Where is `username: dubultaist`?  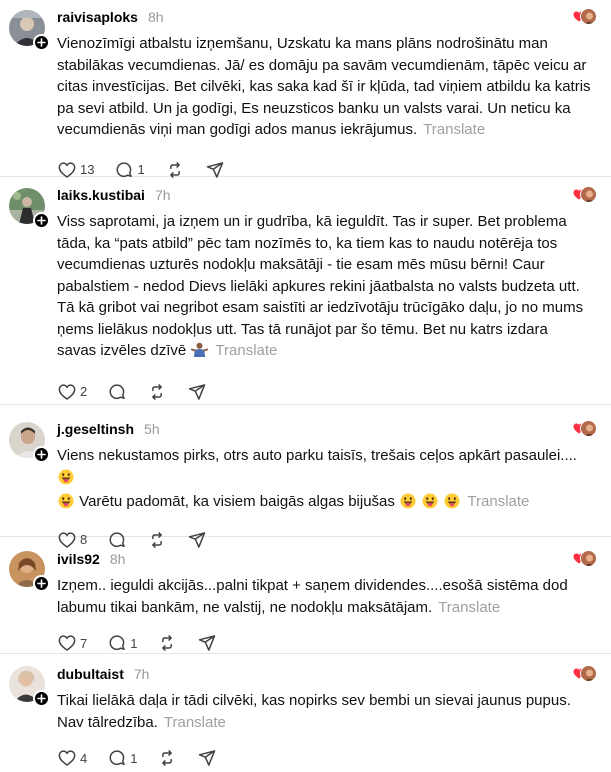 username: dubultaist is located at coordinates (90, 674).